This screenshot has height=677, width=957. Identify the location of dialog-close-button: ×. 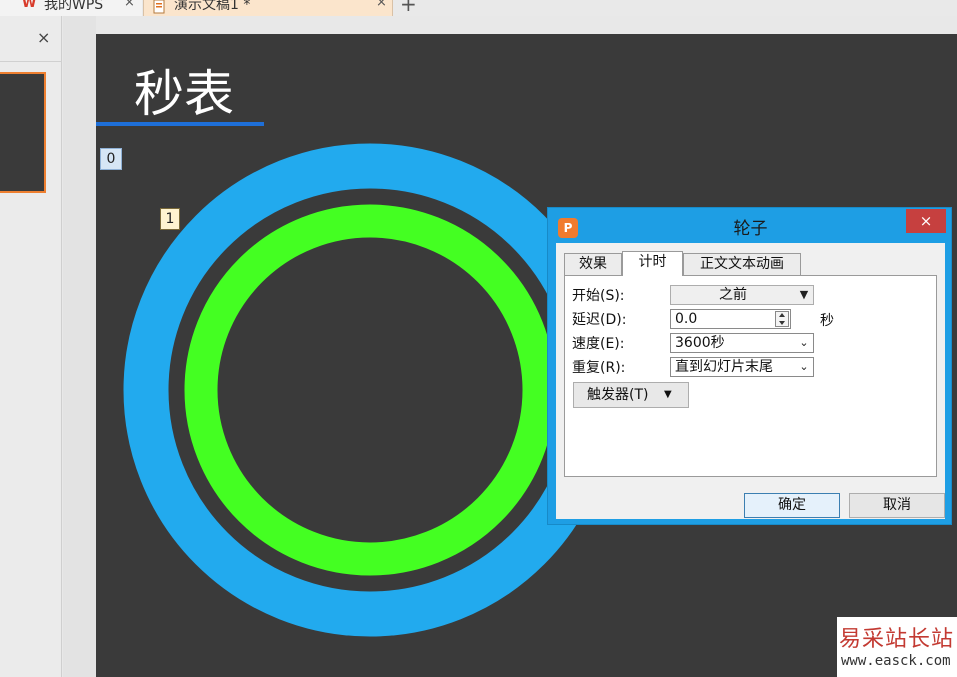
(926, 221).